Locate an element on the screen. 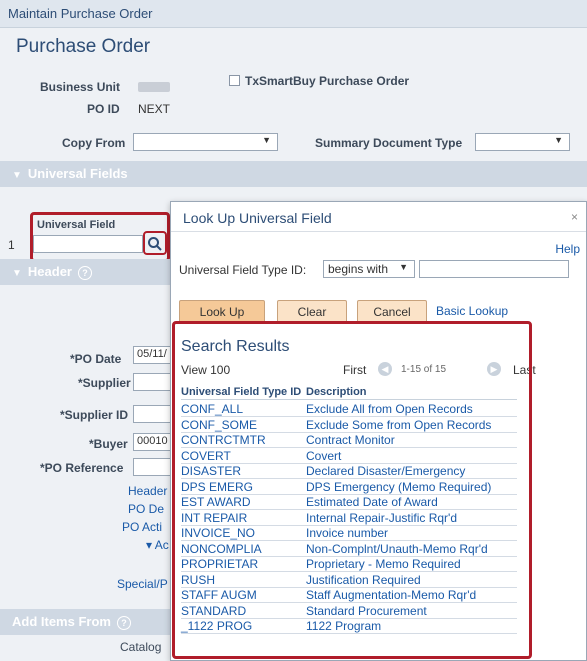 The image size is (587, 661). po-defaults-link: PO De is located at coordinates (146, 509).